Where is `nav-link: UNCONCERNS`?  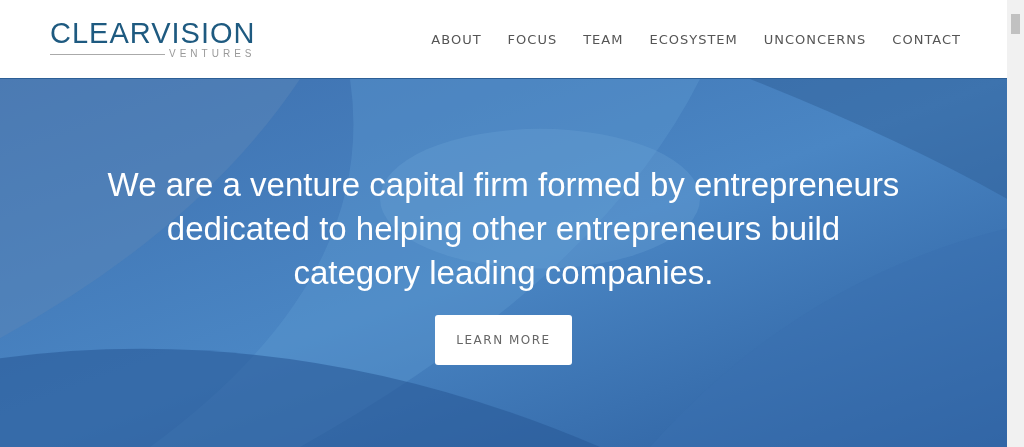
nav-link: UNCONCERNS is located at coordinates (815, 39).